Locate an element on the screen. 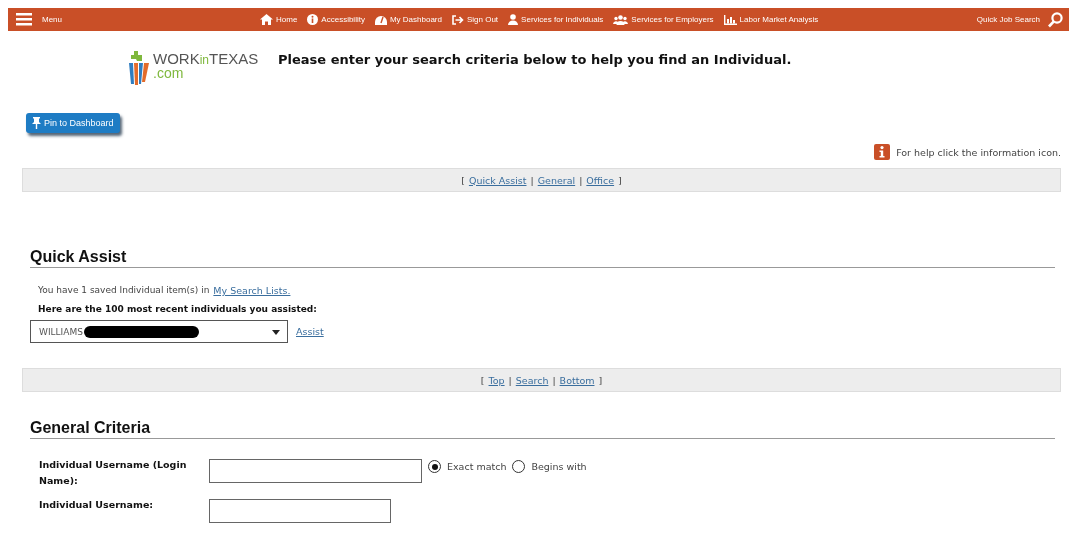 This screenshot has width=1077, height=535. section-heading: General Criteria is located at coordinates (542, 429).